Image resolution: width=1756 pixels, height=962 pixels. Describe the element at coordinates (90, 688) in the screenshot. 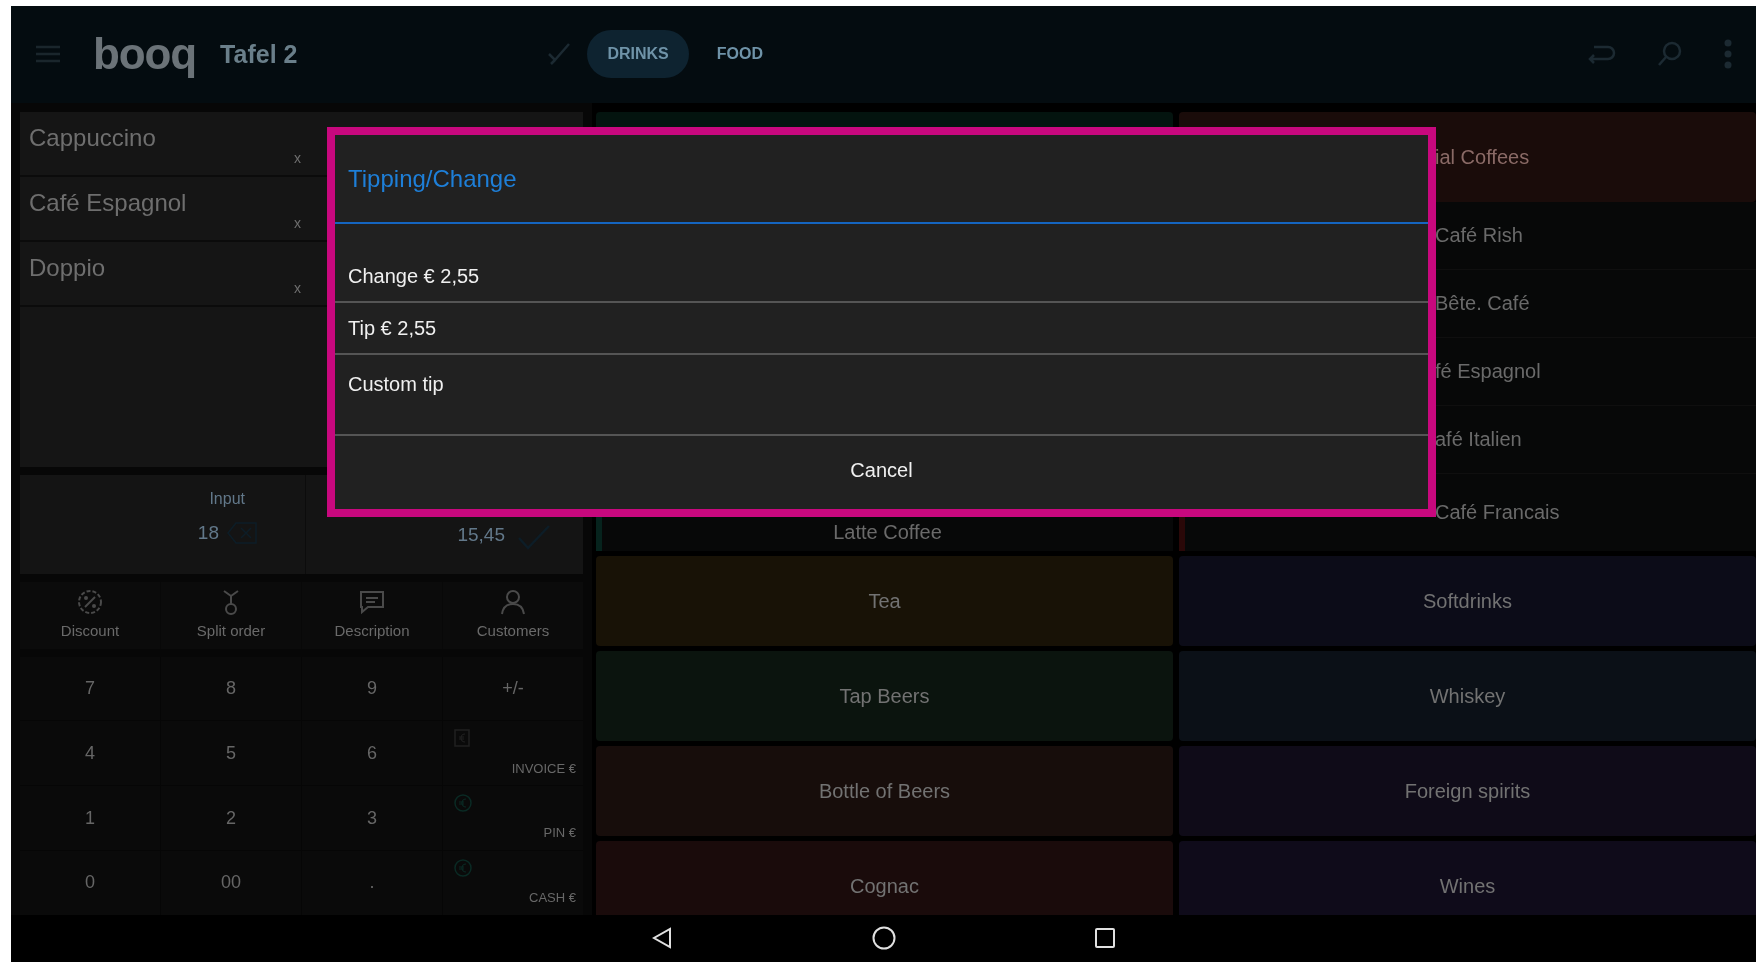

I see `keypad-key: 7` at that location.